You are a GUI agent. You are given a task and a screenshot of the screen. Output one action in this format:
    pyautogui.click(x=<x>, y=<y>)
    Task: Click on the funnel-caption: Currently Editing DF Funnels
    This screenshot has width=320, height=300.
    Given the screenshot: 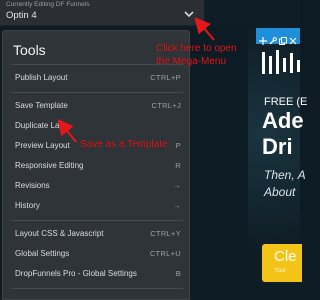 What is the action you would take?
    pyautogui.click(x=48, y=4)
    